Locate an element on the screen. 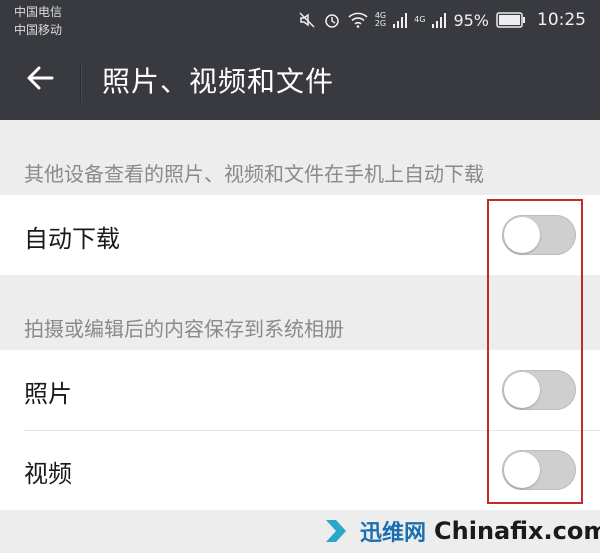 This screenshot has width=600, height=553. network-type-2: 4G is located at coordinates (419, 20).